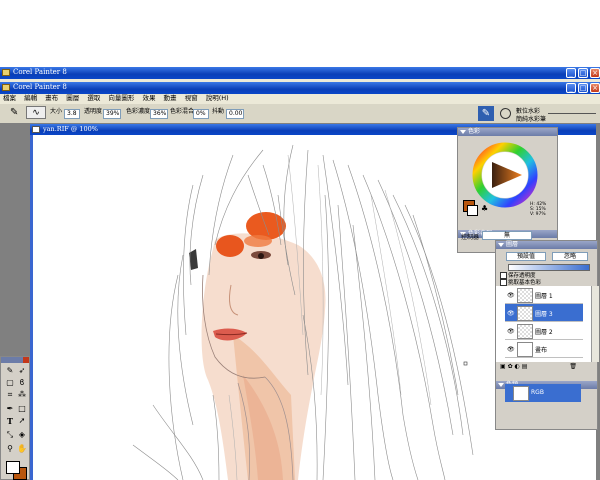 The image size is (600, 480). What do you see at coordinates (10, 383) in the screenshot?
I see `rect-select-icon: ▢` at bounding box center [10, 383].